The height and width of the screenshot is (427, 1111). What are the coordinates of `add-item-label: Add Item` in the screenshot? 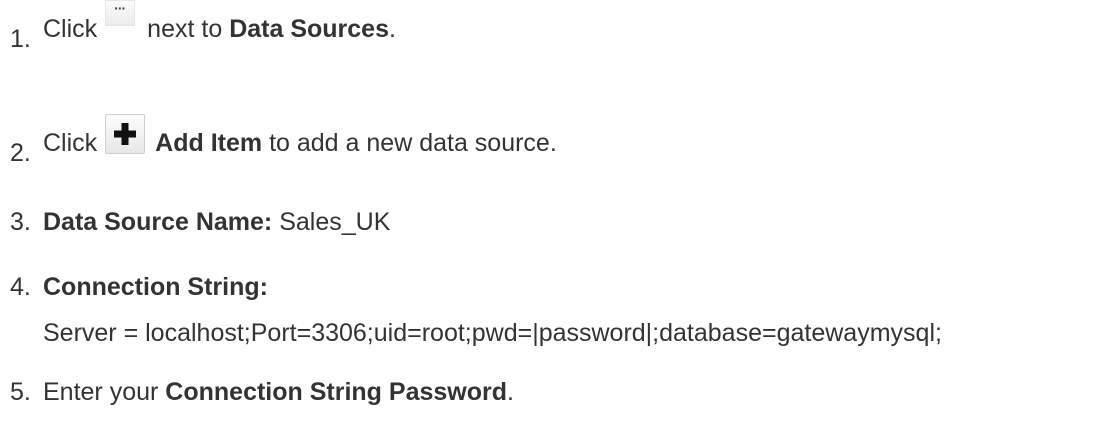 It's located at (209, 143).